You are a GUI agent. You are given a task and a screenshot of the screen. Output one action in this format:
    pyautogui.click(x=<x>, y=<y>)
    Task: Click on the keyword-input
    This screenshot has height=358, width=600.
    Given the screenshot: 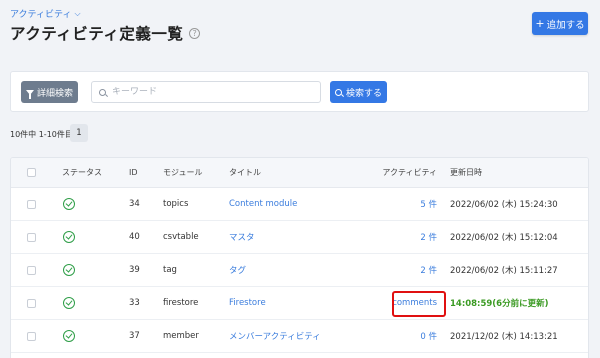 What is the action you would take?
    pyautogui.click(x=207, y=92)
    